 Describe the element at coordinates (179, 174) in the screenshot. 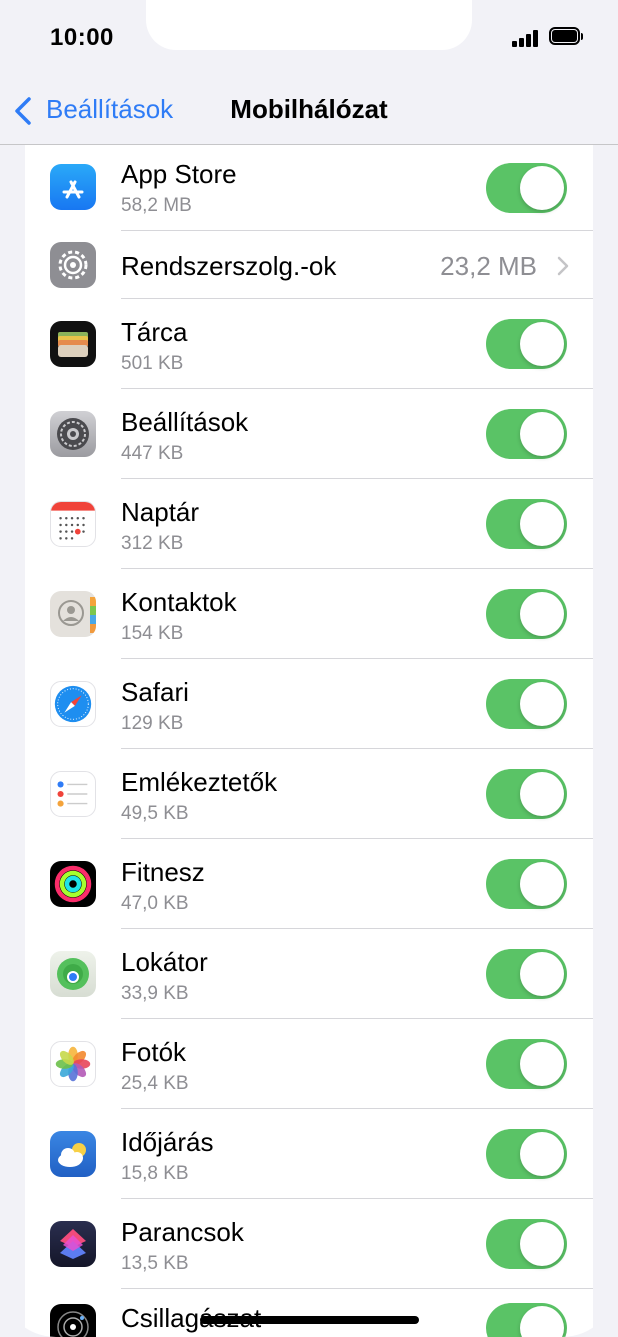

I see `app-name: App Store` at that location.